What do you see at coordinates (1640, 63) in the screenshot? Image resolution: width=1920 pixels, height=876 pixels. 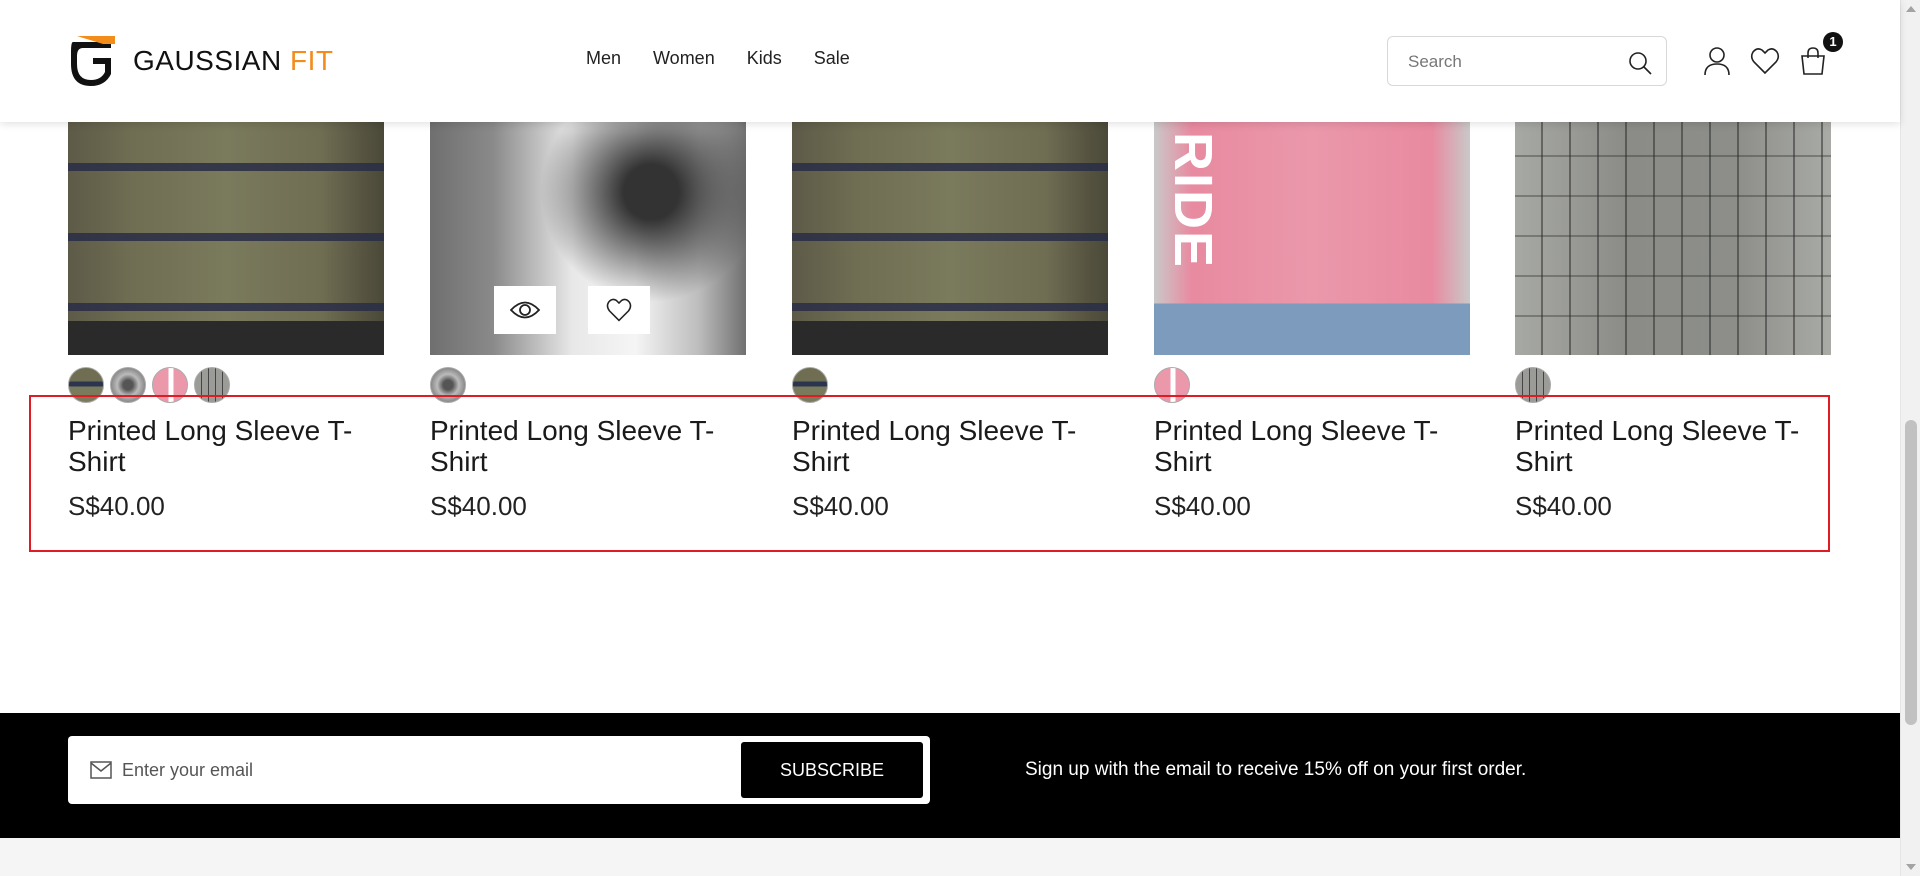 I see `search-icon` at bounding box center [1640, 63].